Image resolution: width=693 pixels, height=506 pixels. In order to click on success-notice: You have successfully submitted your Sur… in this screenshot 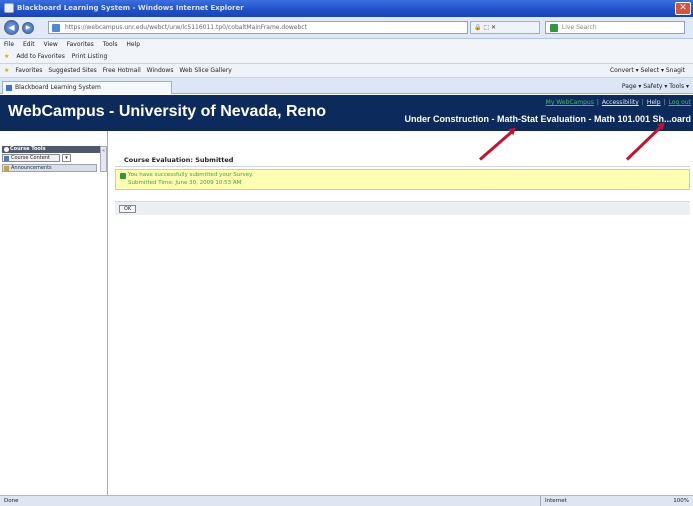, I will do `click(402, 179)`.